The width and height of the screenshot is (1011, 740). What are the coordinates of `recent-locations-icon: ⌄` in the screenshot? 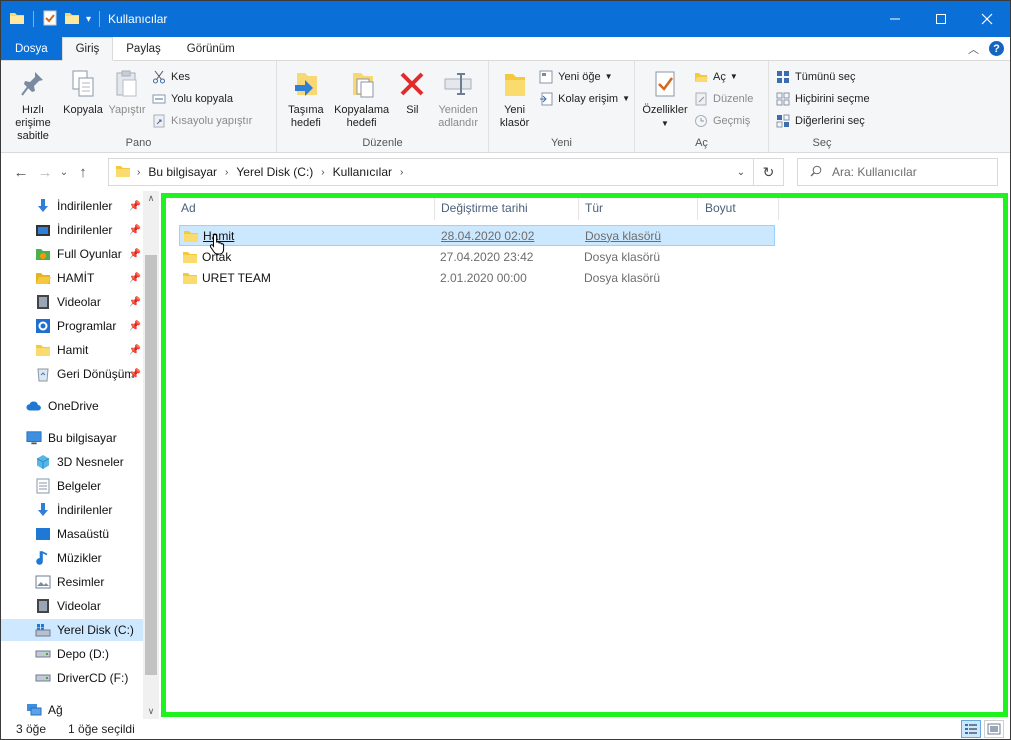 It's located at (64, 172).